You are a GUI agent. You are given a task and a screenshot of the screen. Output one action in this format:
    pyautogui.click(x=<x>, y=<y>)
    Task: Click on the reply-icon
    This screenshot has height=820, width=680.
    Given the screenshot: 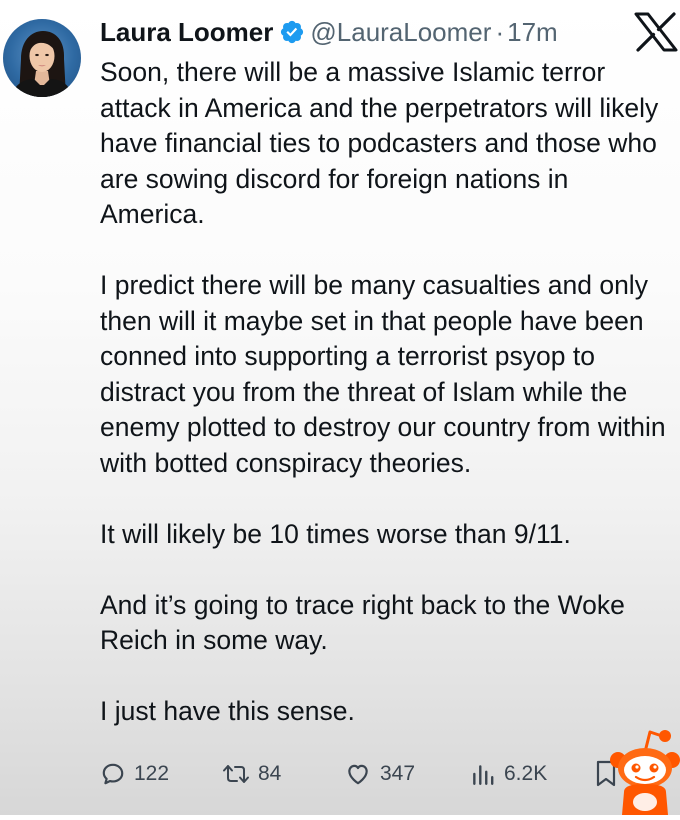 What is the action you would take?
    pyautogui.click(x=113, y=774)
    